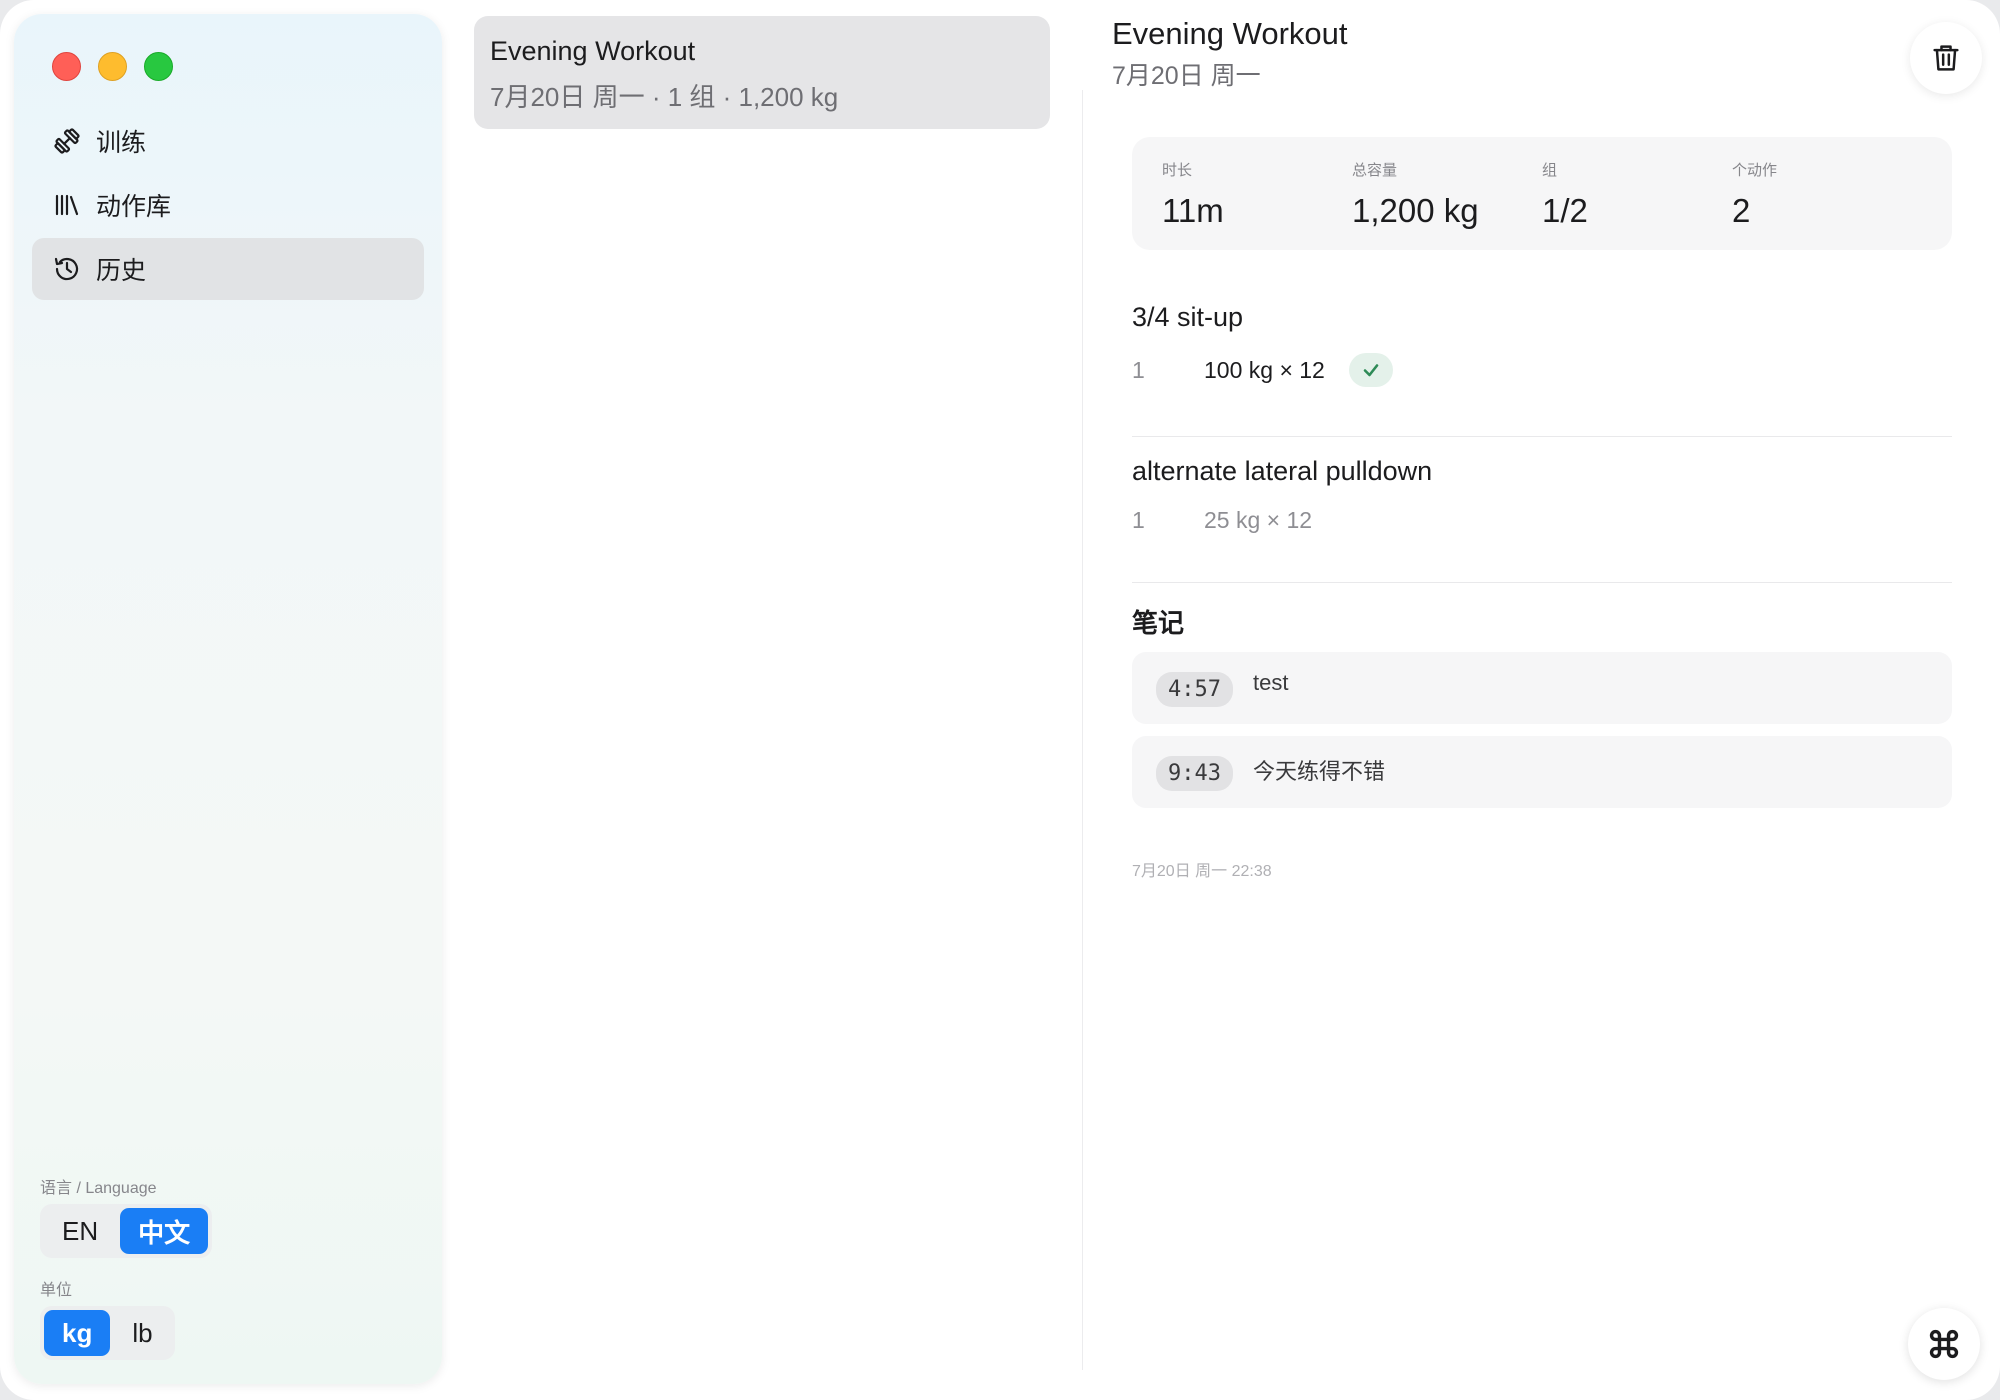  Describe the element at coordinates (1542, 688) in the screenshot. I see `note-item: 4:57 test` at that location.